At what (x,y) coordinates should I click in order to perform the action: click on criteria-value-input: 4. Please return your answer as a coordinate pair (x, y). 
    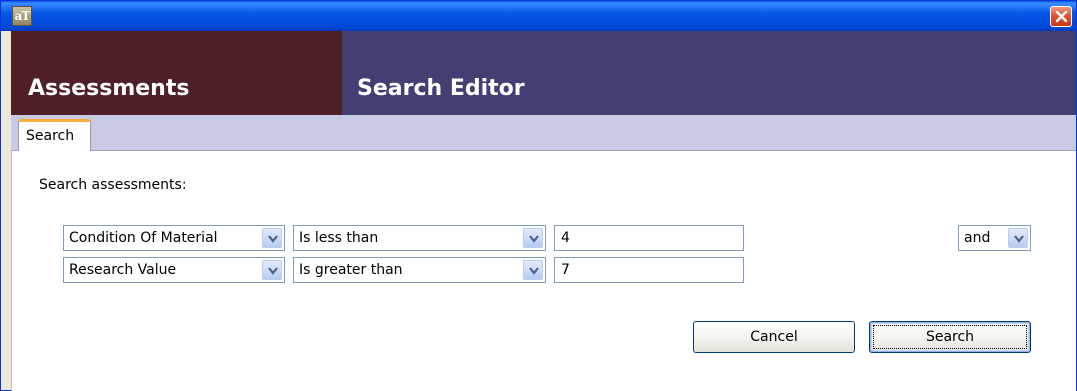
    Looking at the image, I should click on (649, 238).